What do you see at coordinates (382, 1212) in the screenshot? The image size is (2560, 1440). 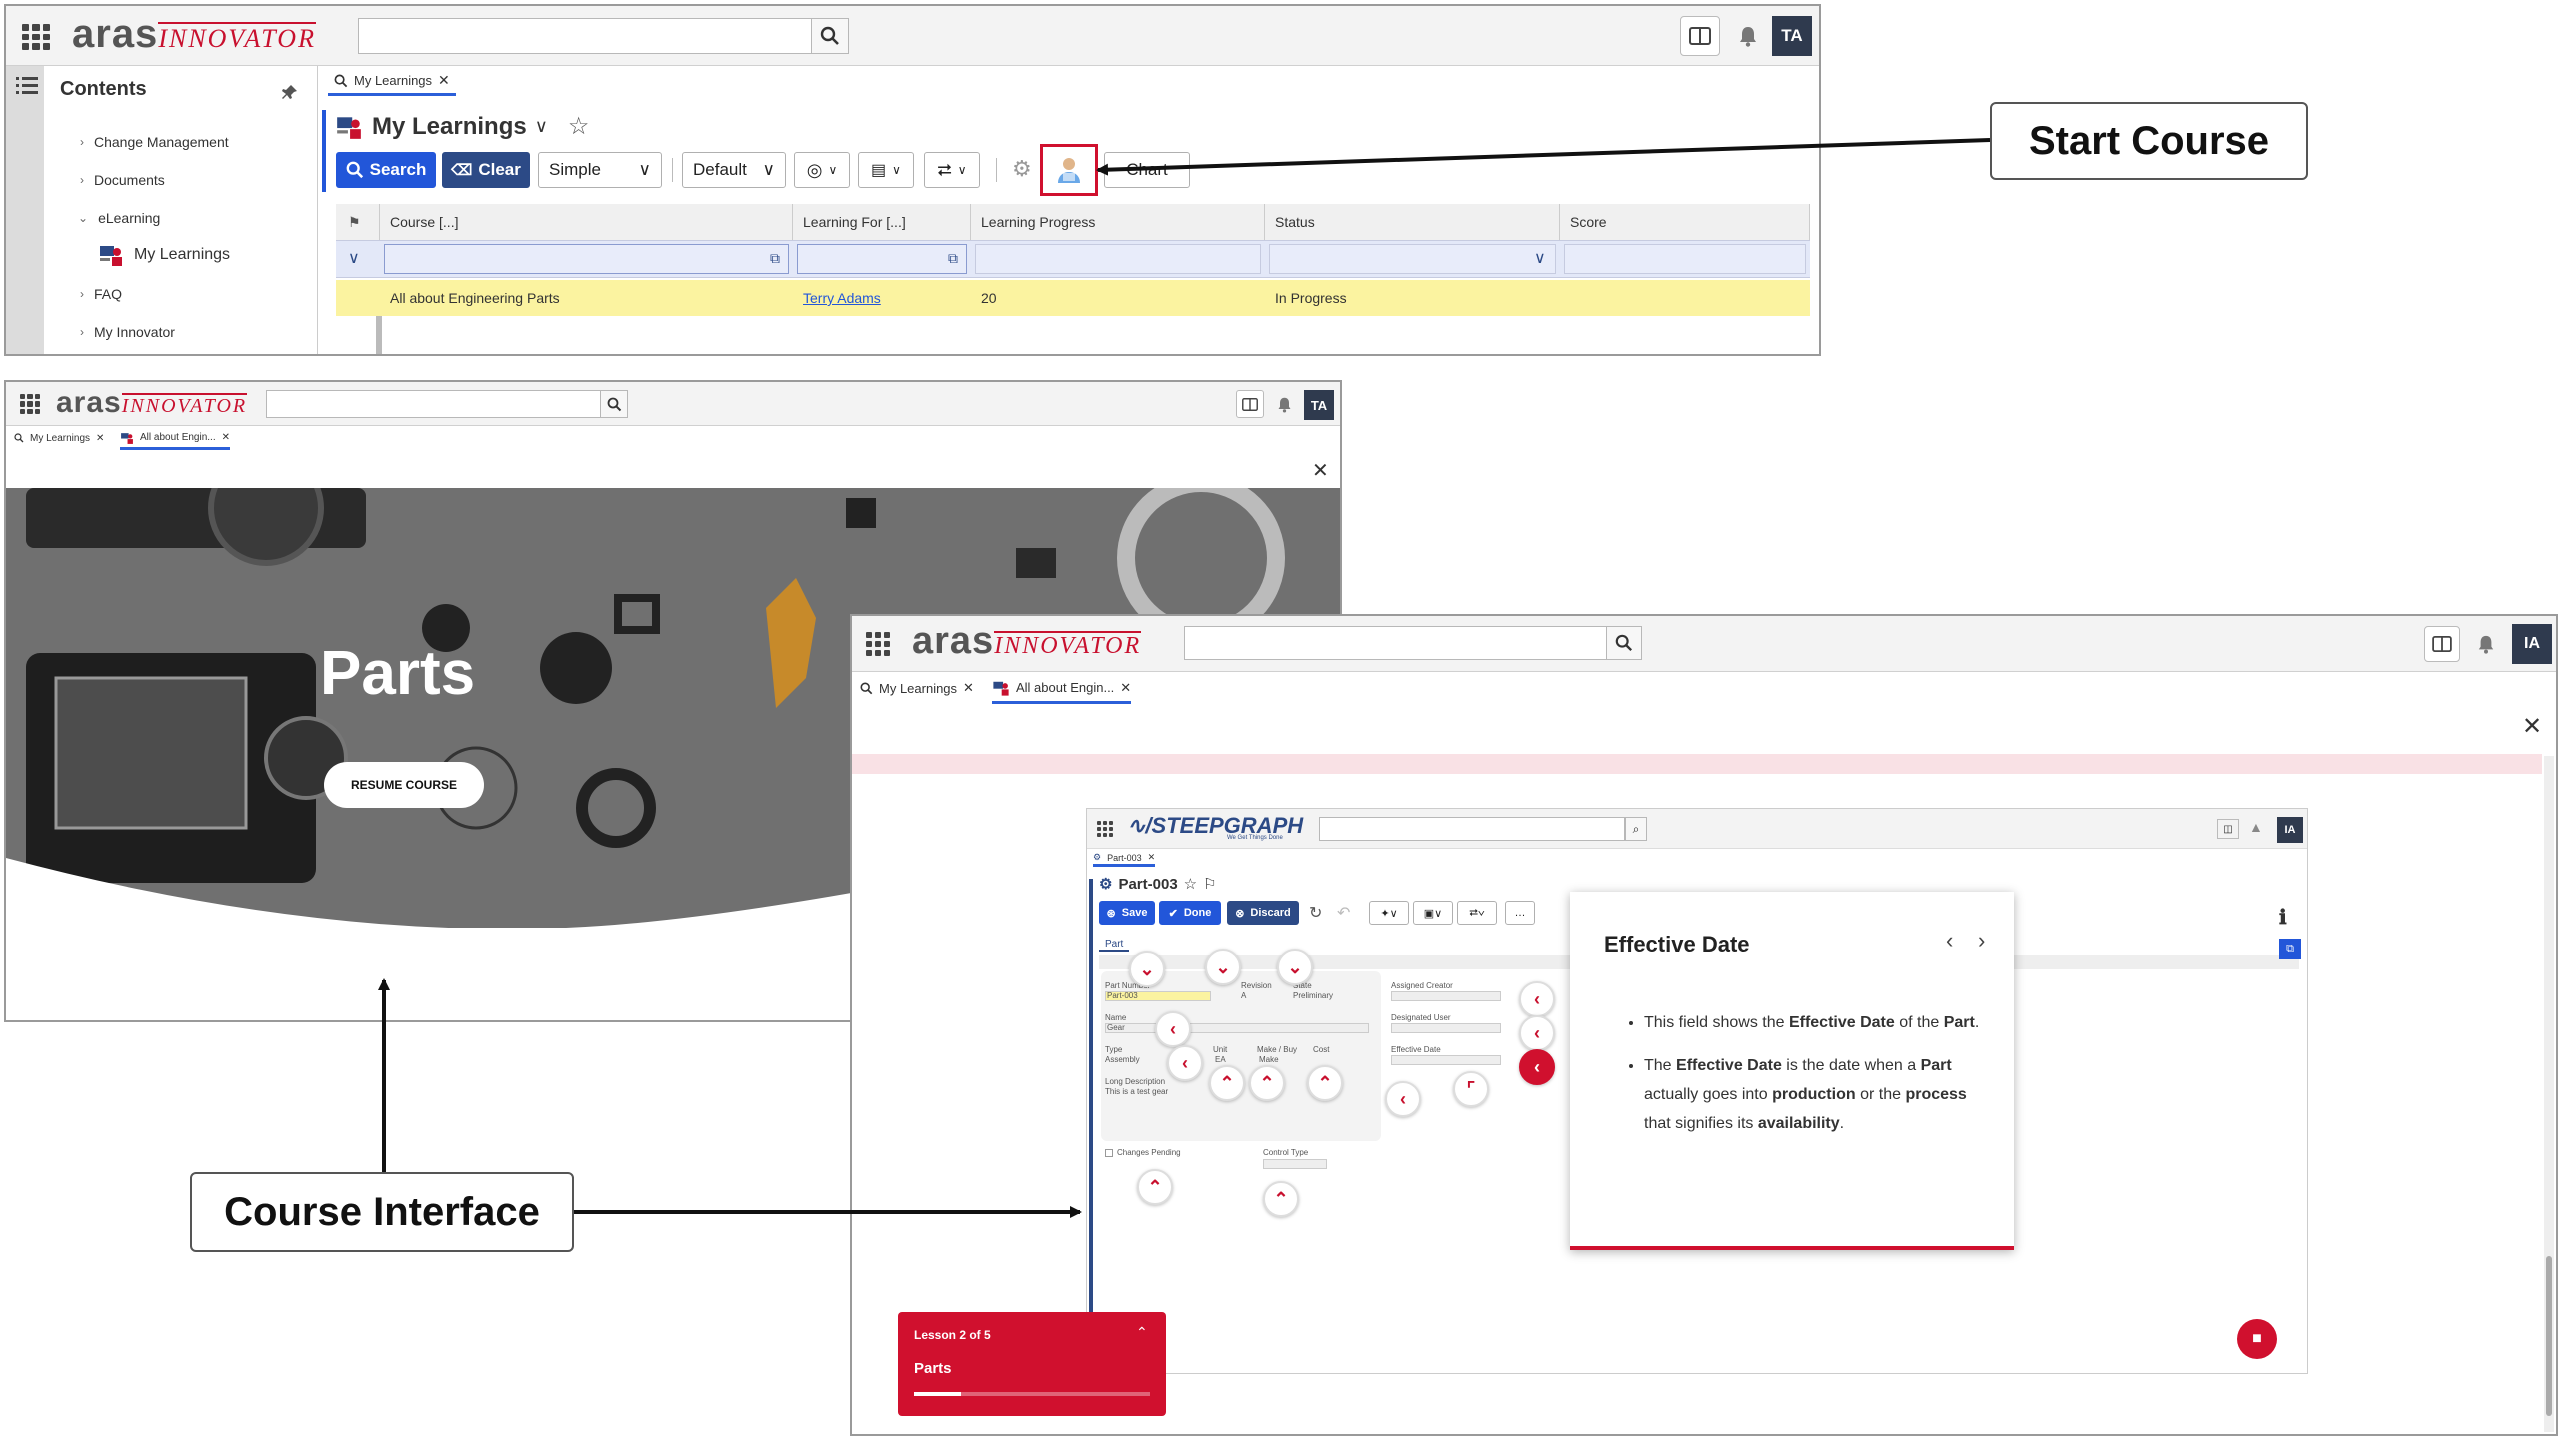 I see `course-interface-callout: Course Interface` at bounding box center [382, 1212].